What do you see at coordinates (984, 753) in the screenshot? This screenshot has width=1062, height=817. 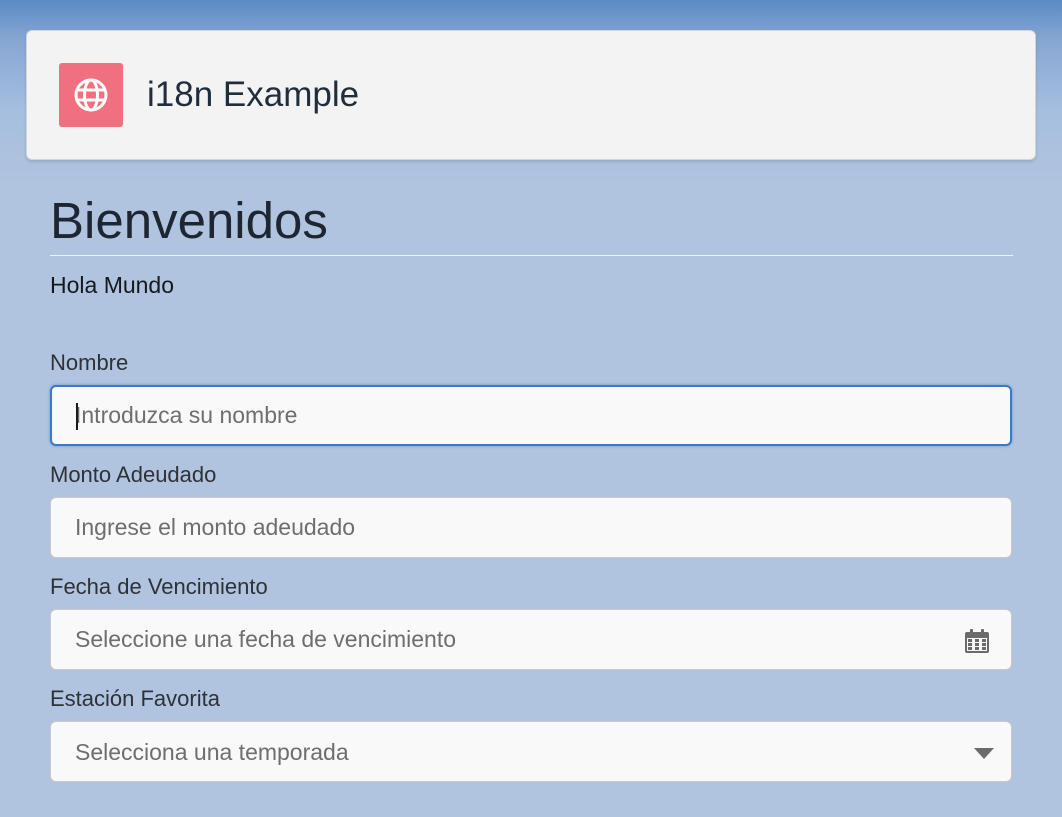 I see `chevron-down-icon` at bounding box center [984, 753].